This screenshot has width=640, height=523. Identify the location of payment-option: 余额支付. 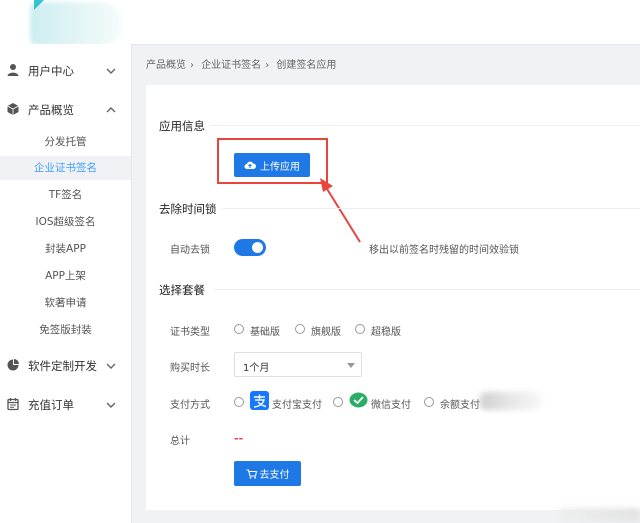
(460, 403).